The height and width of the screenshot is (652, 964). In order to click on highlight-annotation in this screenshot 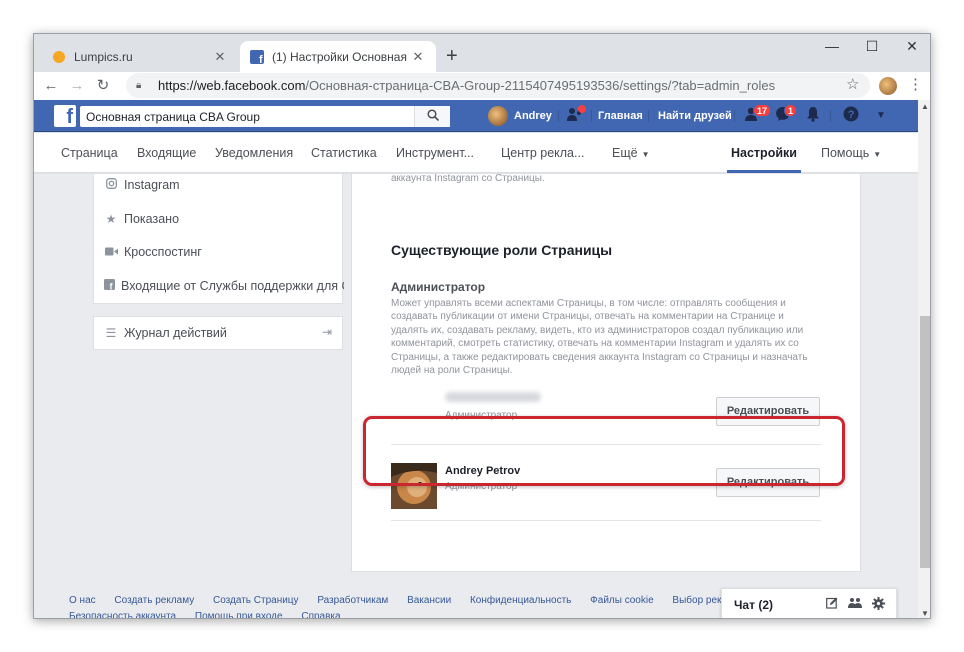, I will do `click(604, 451)`.